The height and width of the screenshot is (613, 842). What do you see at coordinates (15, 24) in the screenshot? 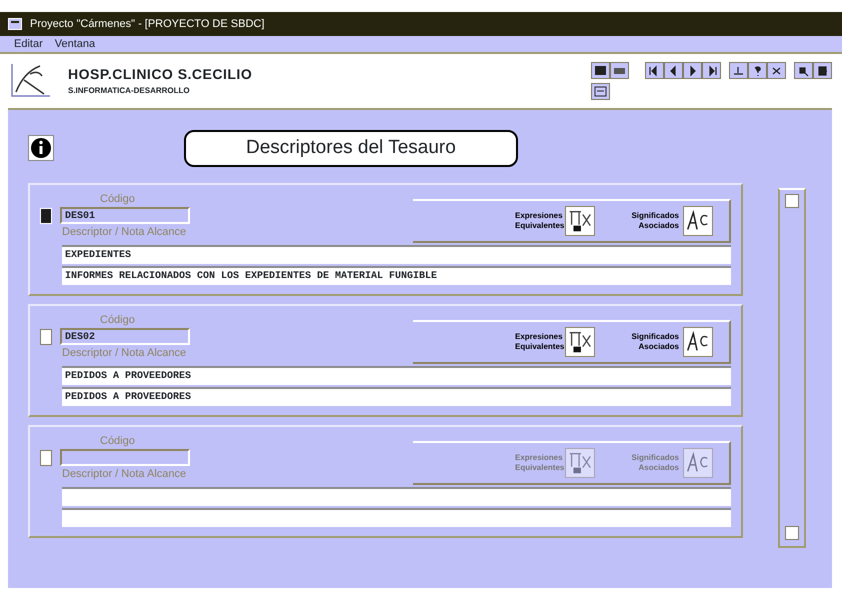
I see `app-icon` at bounding box center [15, 24].